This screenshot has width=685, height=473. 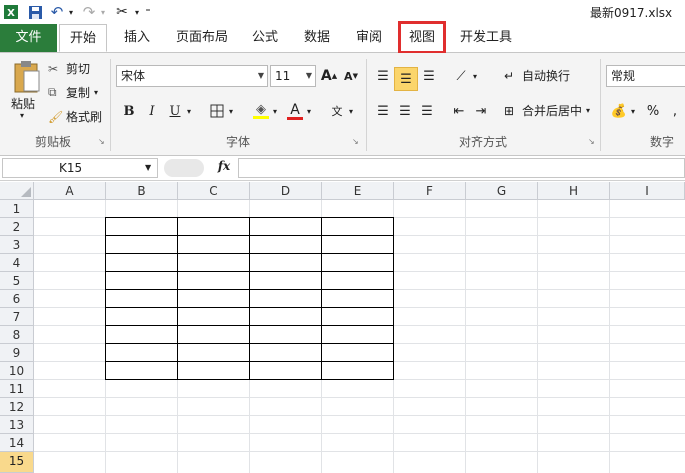 I want to click on shrink-font-button: A ▼, so click(x=351, y=76).